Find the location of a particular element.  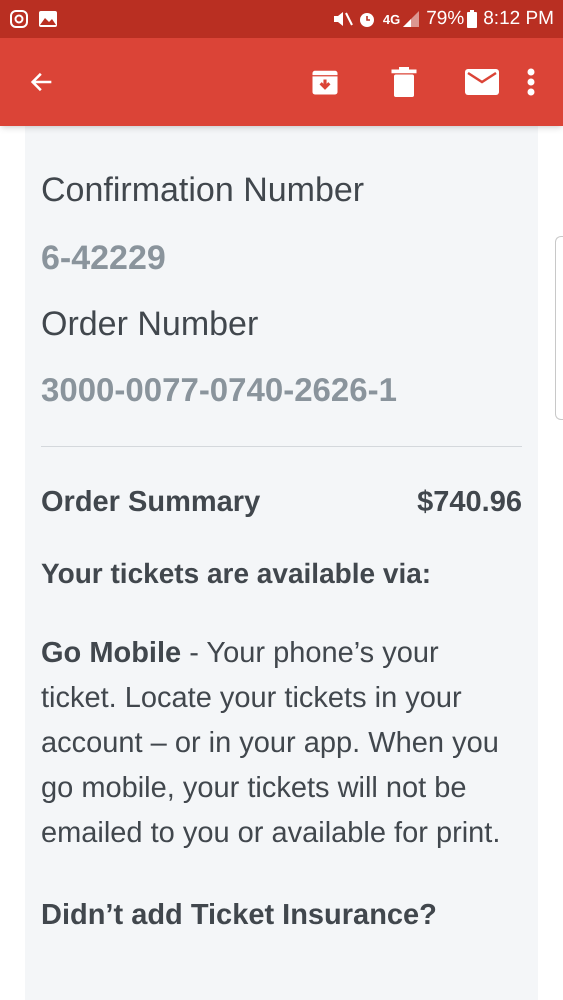

insurance-heading: Didn’t add Ticket Insurance? is located at coordinates (239, 915).